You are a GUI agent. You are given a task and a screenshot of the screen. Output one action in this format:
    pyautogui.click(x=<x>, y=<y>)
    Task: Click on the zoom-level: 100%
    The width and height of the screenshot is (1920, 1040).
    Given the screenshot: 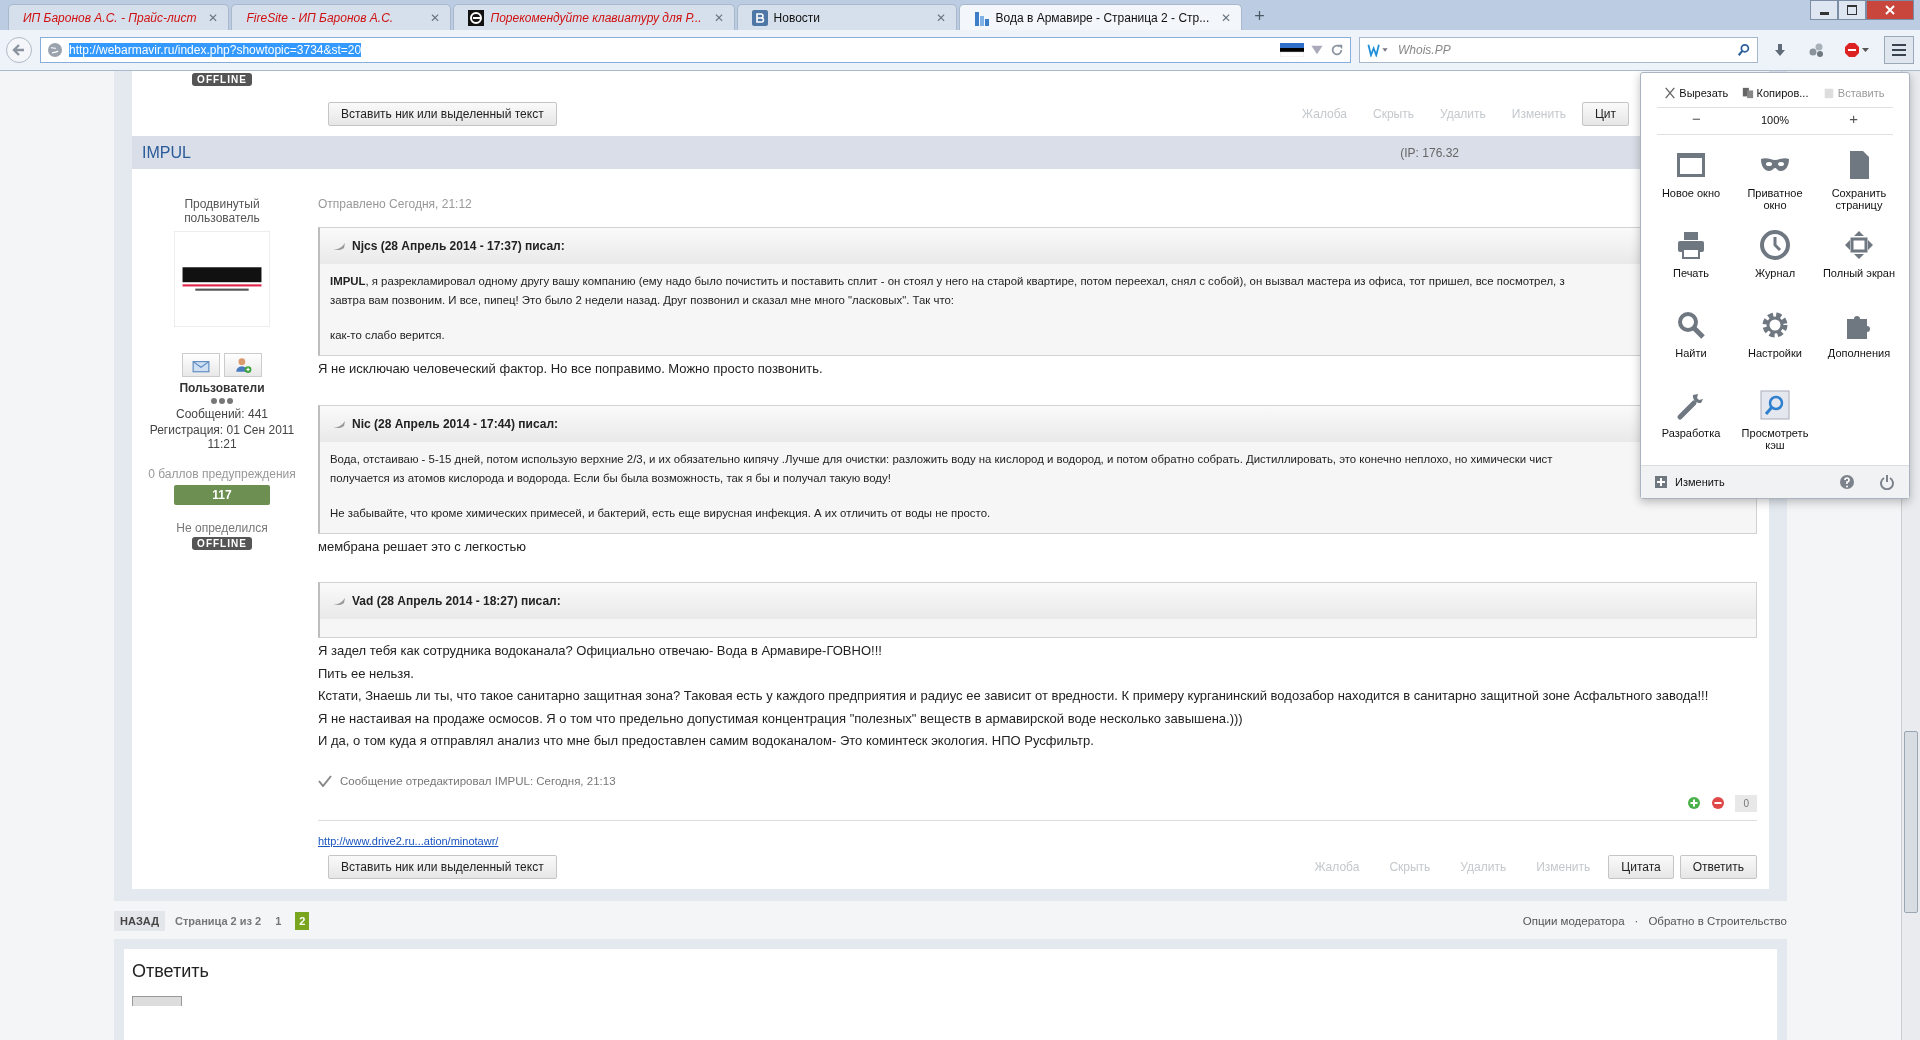 What is the action you would take?
    pyautogui.click(x=1775, y=121)
    